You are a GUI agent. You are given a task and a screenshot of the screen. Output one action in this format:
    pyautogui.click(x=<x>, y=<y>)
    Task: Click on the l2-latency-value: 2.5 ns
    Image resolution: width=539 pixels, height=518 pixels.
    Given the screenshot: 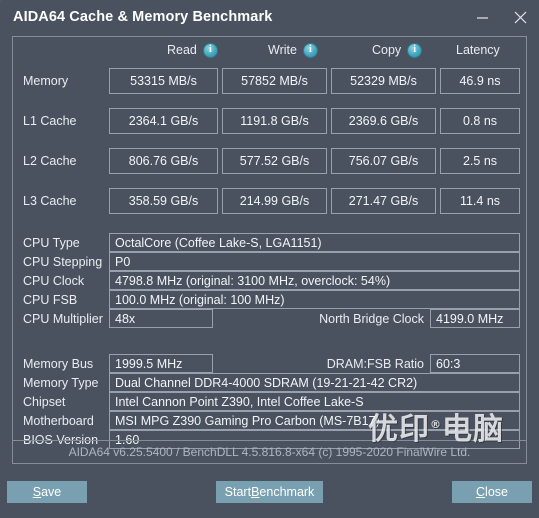 What is the action you would take?
    pyautogui.click(x=480, y=161)
    